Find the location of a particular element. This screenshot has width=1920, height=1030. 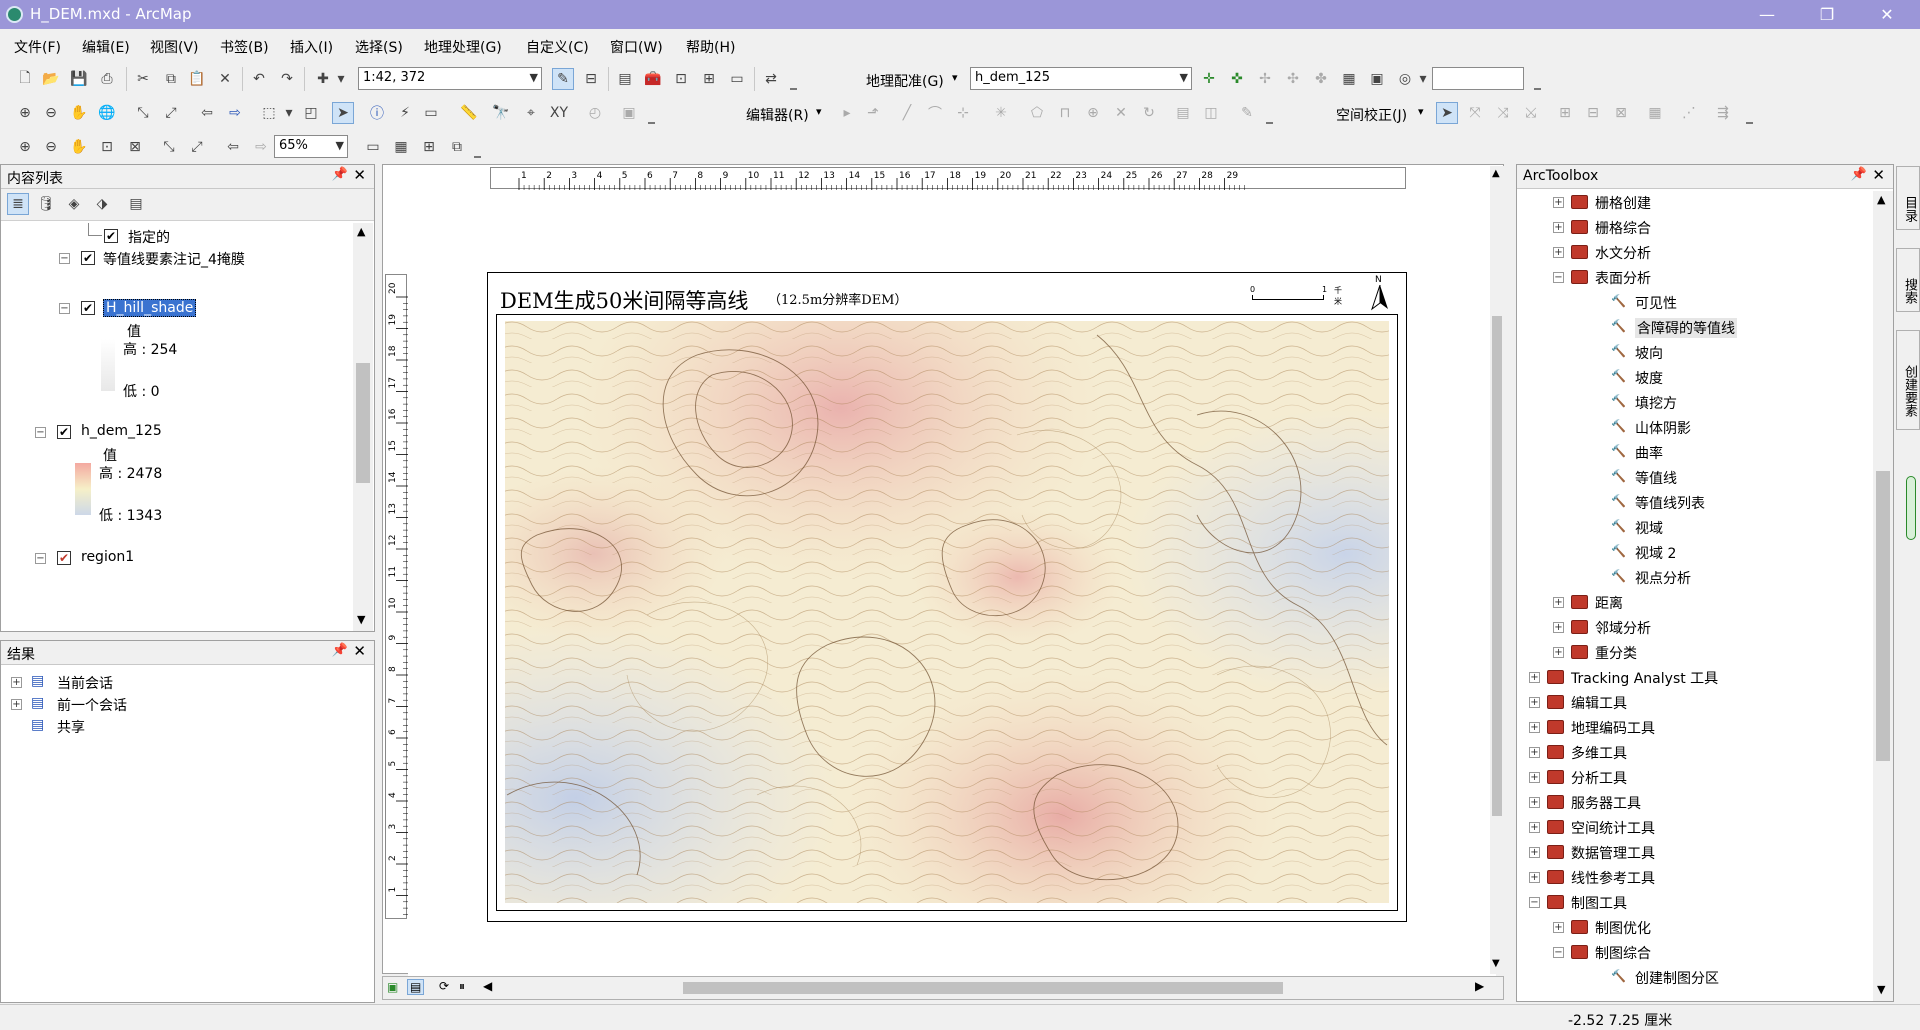

toolbox-item: 🔨 坡向 is located at coordinates (1695, 353).